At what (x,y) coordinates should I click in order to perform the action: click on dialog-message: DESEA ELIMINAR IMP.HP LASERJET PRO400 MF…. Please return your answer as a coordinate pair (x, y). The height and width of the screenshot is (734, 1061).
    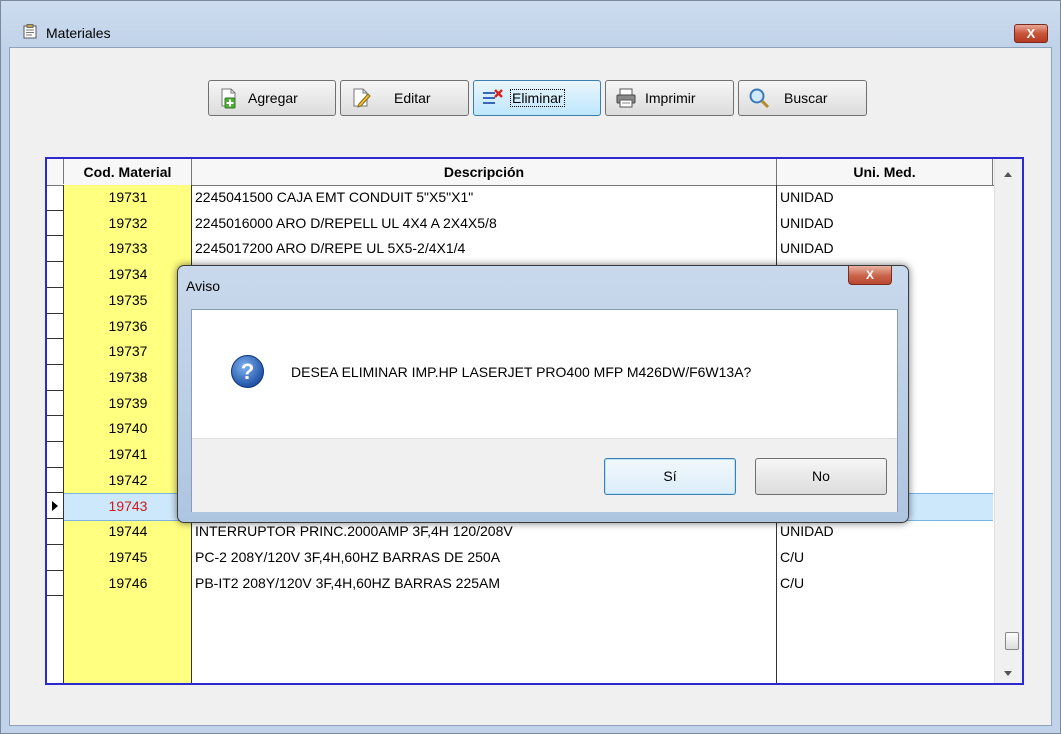
    Looking at the image, I should click on (521, 372).